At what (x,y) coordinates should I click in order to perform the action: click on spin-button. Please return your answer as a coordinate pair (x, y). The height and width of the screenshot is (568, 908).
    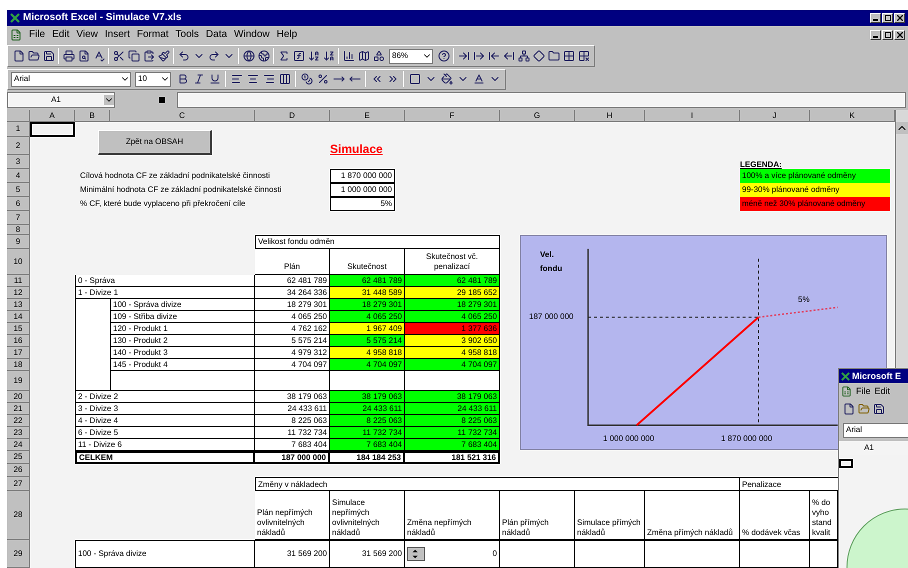
    Looking at the image, I should click on (416, 554).